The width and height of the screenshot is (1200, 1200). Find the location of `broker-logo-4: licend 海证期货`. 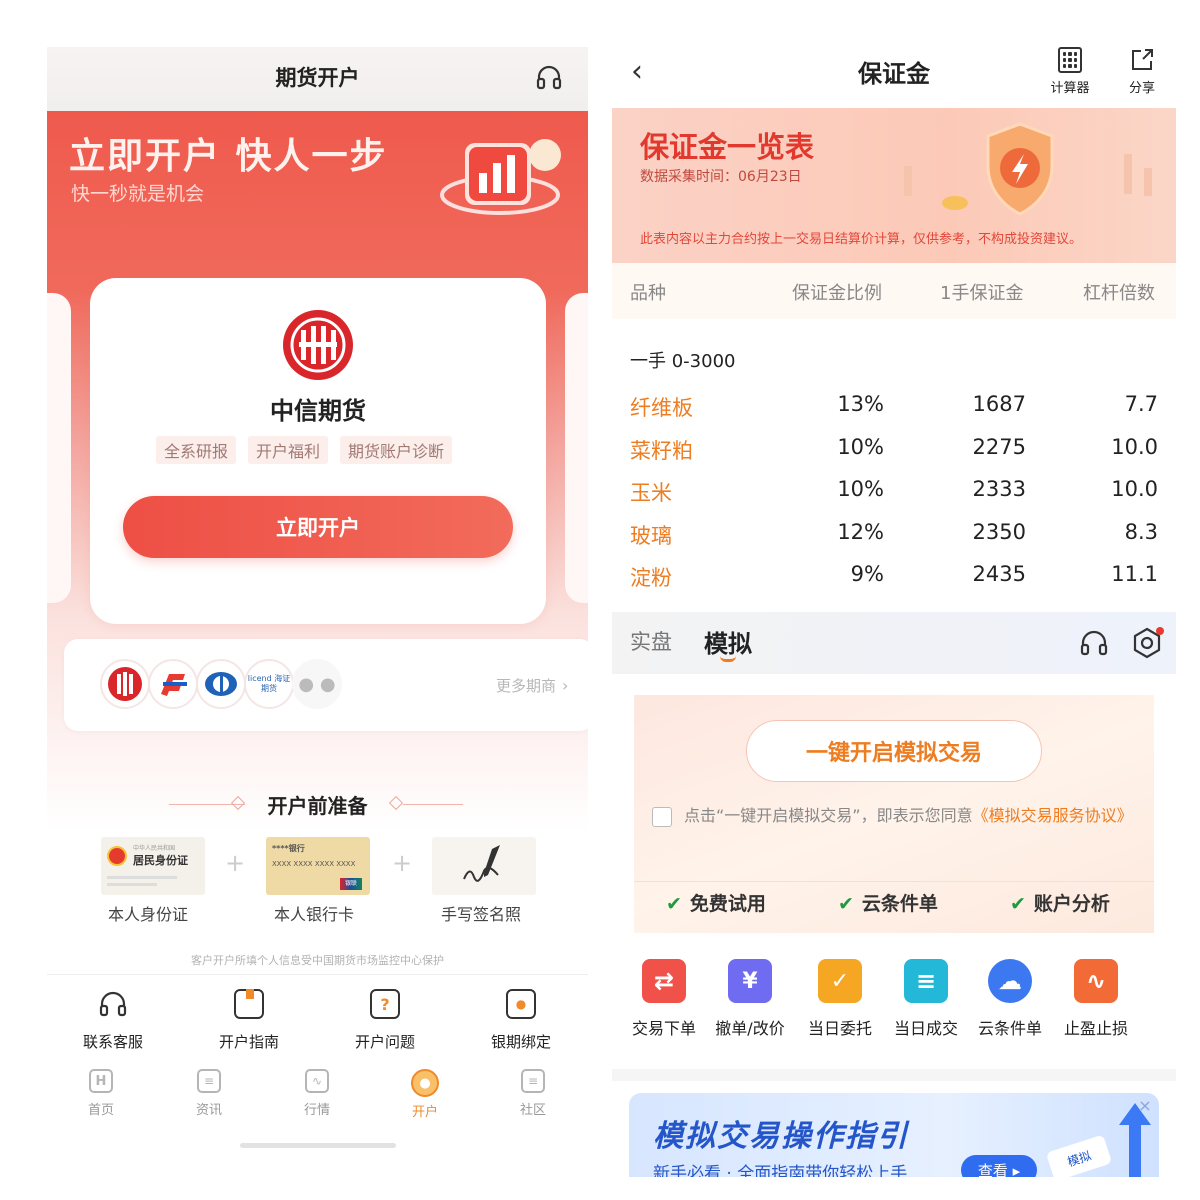

broker-logo-4: licend 海证期货 is located at coordinates (269, 684).